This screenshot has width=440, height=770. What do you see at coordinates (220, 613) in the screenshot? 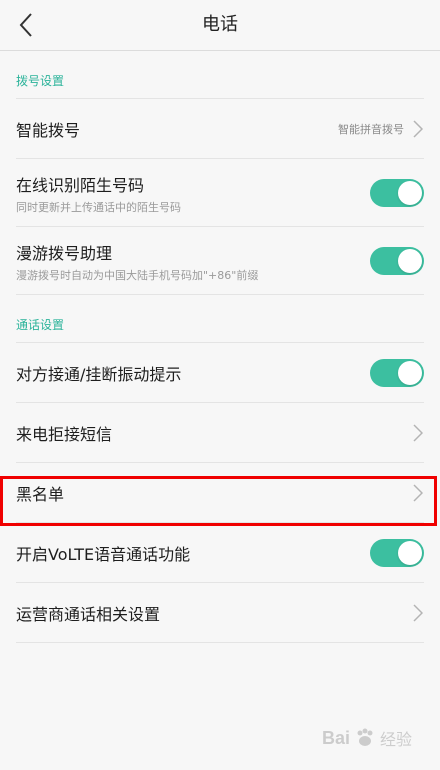
I see `row-carrier-settings: 运营商通话相关设置` at bounding box center [220, 613].